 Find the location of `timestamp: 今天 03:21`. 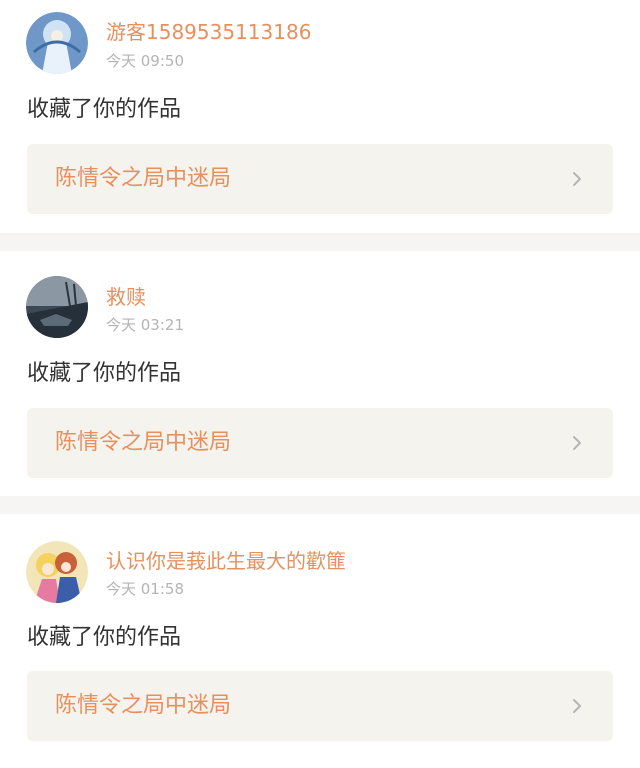

timestamp: 今天 03:21 is located at coordinates (145, 325).